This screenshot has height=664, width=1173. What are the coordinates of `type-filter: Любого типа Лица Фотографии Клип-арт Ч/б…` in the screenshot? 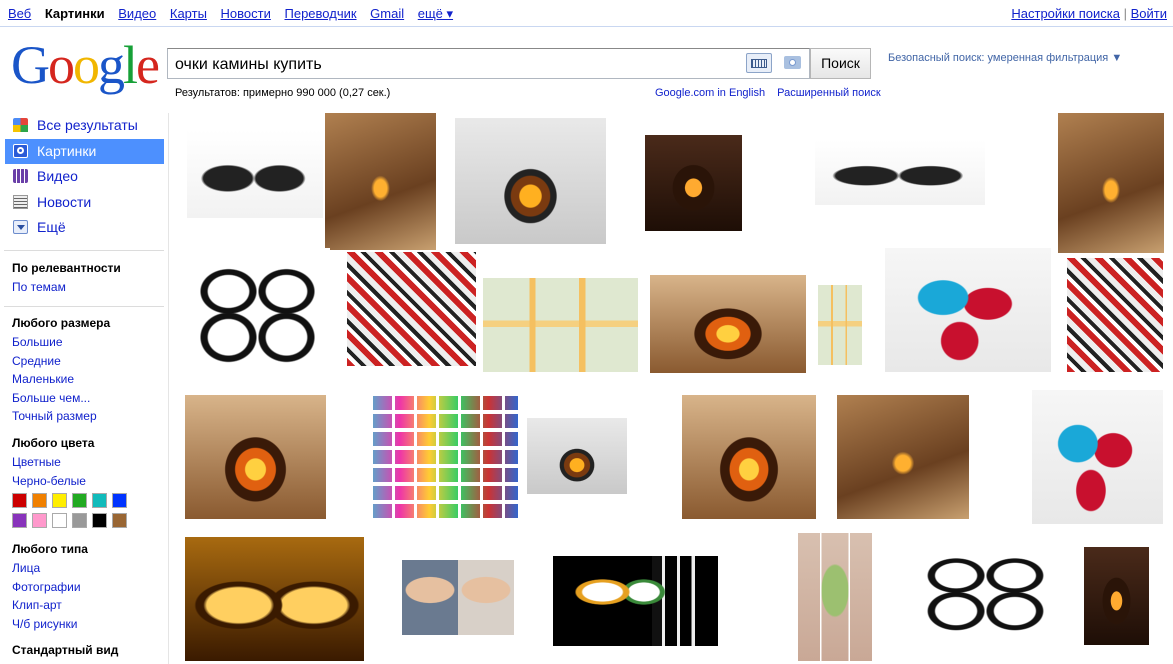 It's located at (50, 586).